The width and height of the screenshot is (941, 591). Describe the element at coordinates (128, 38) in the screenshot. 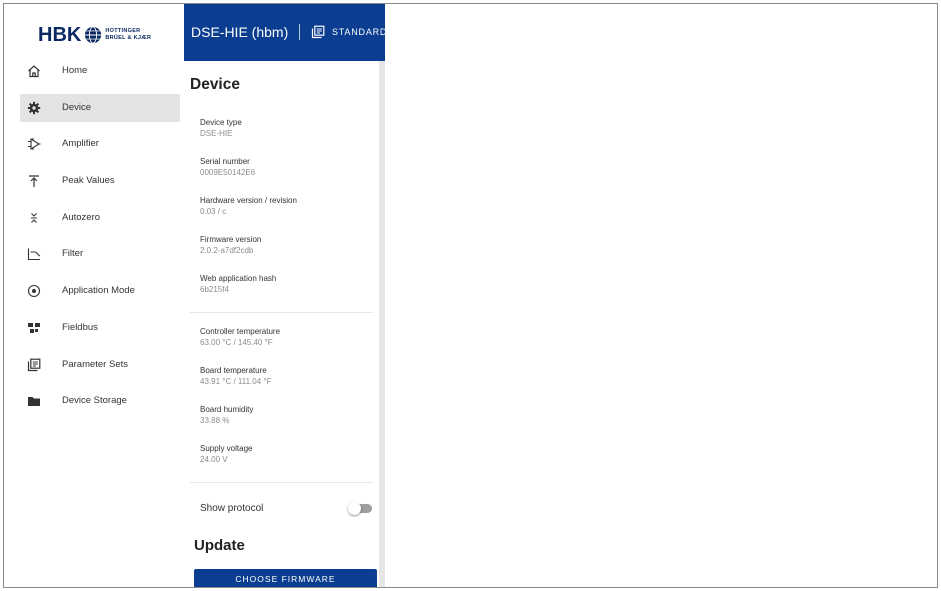

I see `logo-sub-line2: BRÜEL & KJÆR` at that location.